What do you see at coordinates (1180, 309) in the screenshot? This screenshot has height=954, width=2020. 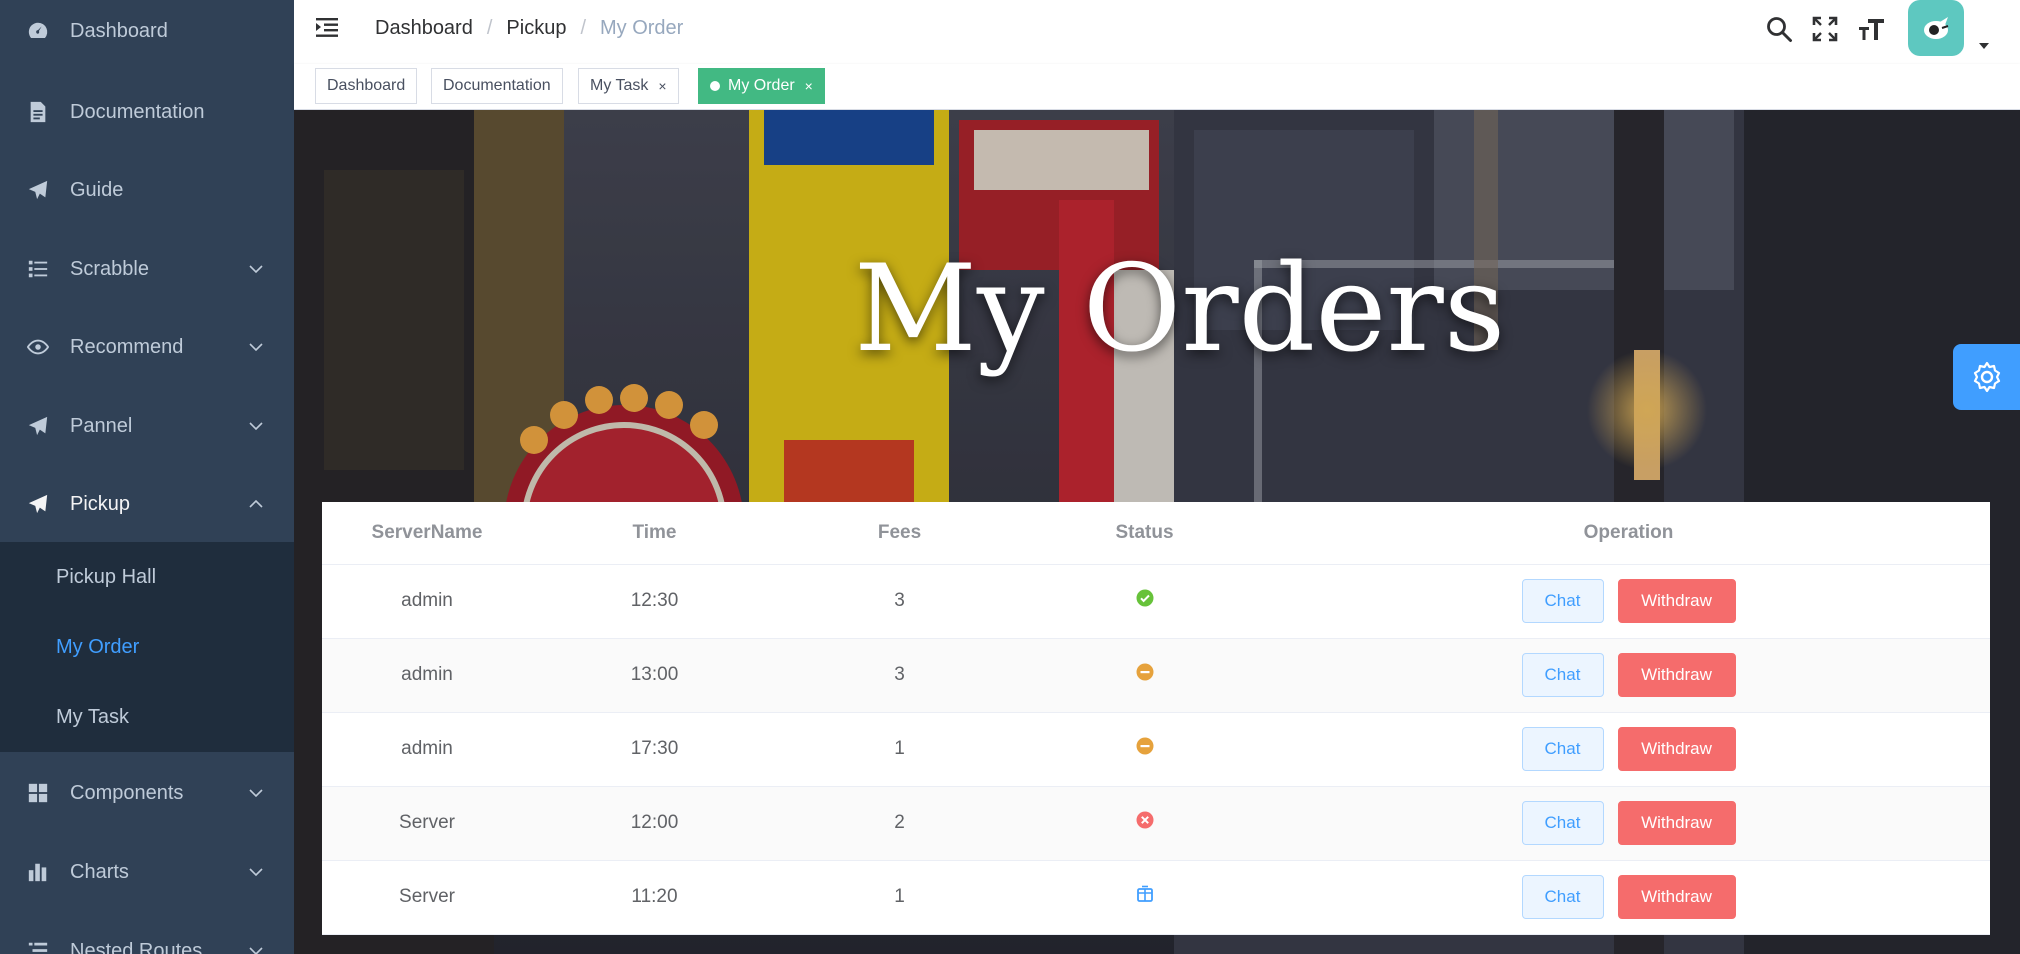 I see `page-title: My Orders` at bounding box center [1180, 309].